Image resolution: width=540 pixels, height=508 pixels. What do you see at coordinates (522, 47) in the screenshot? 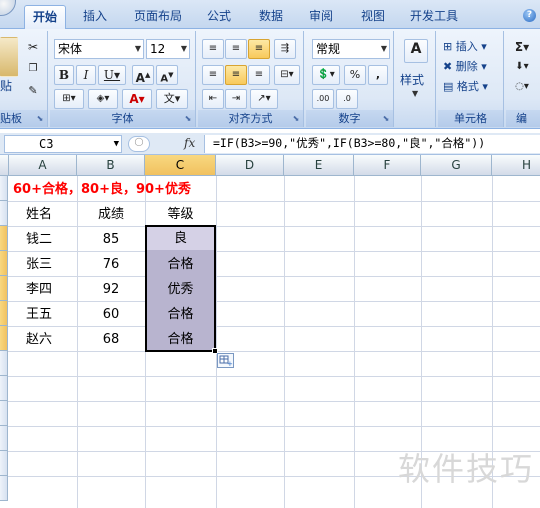
I see `autosum-icon: Σ▾` at bounding box center [522, 47].